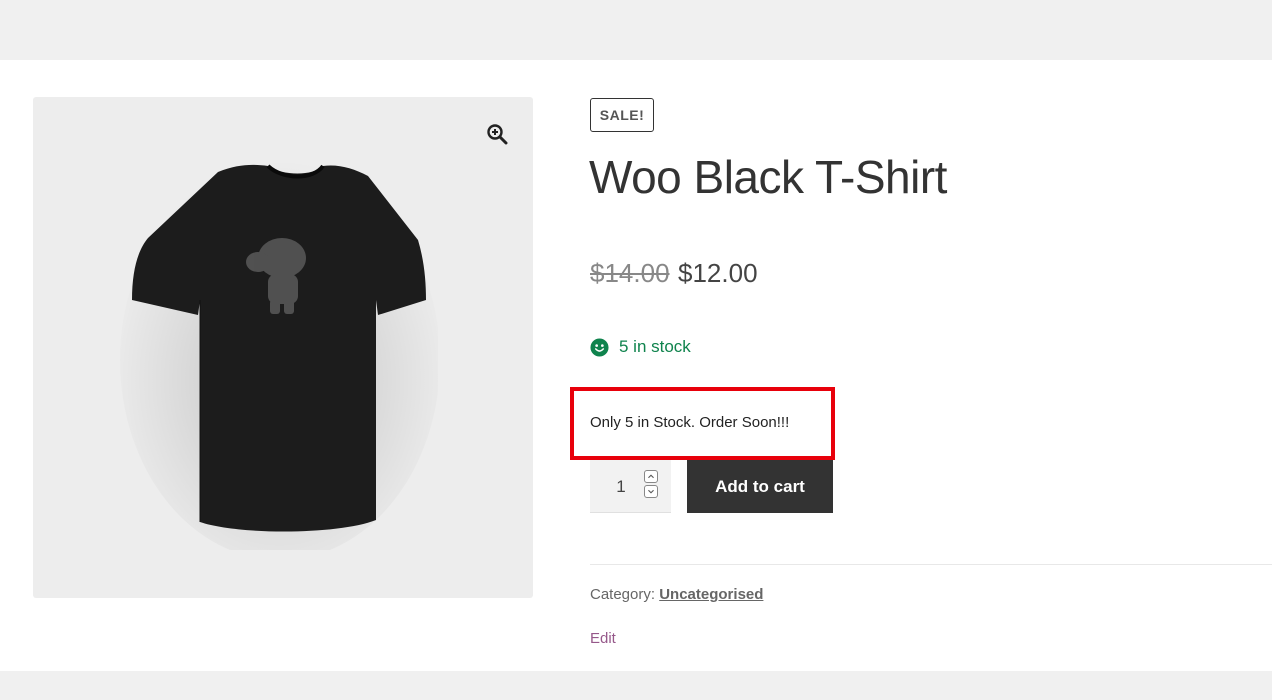 The height and width of the screenshot is (700, 1272). Describe the element at coordinates (760, 486) in the screenshot. I see `add-to-cart-button: Add to cart` at that location.